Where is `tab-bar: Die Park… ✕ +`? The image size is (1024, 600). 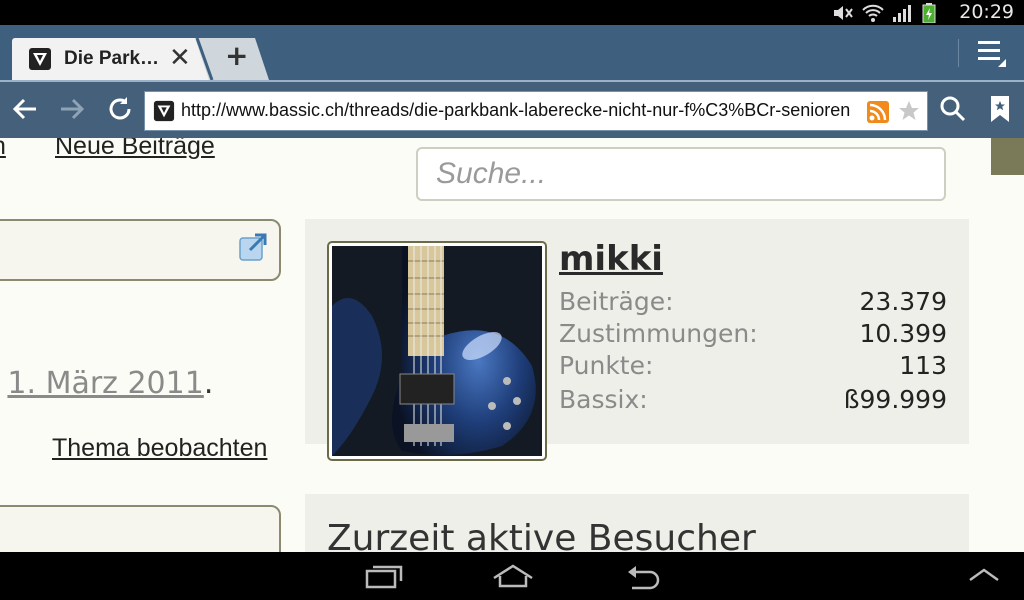
tab-bar: Die Park… ✕ + is located at coordinates (512, 52).